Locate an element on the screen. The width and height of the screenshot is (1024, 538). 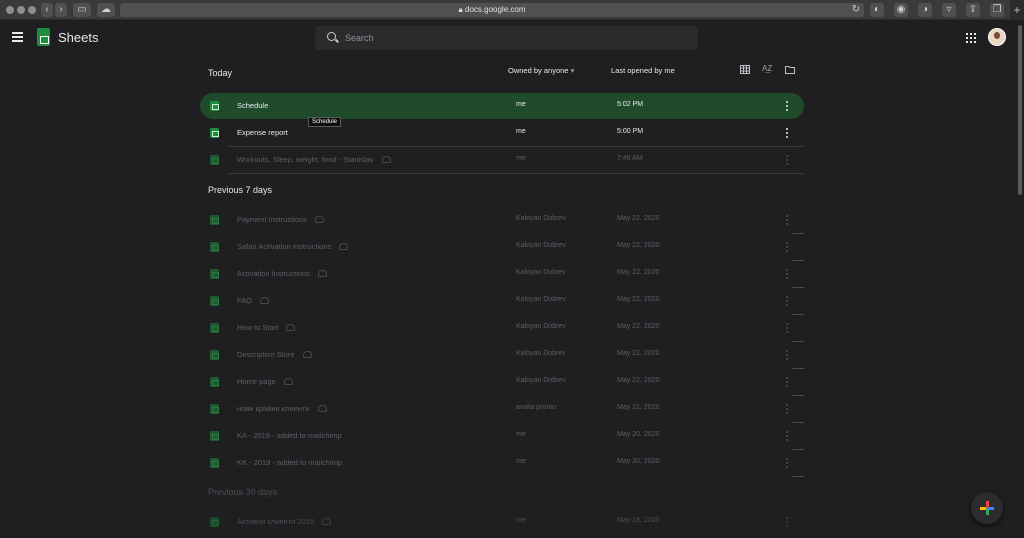
extension-moon-icon: ◑ is located at coordinates (925, 10).